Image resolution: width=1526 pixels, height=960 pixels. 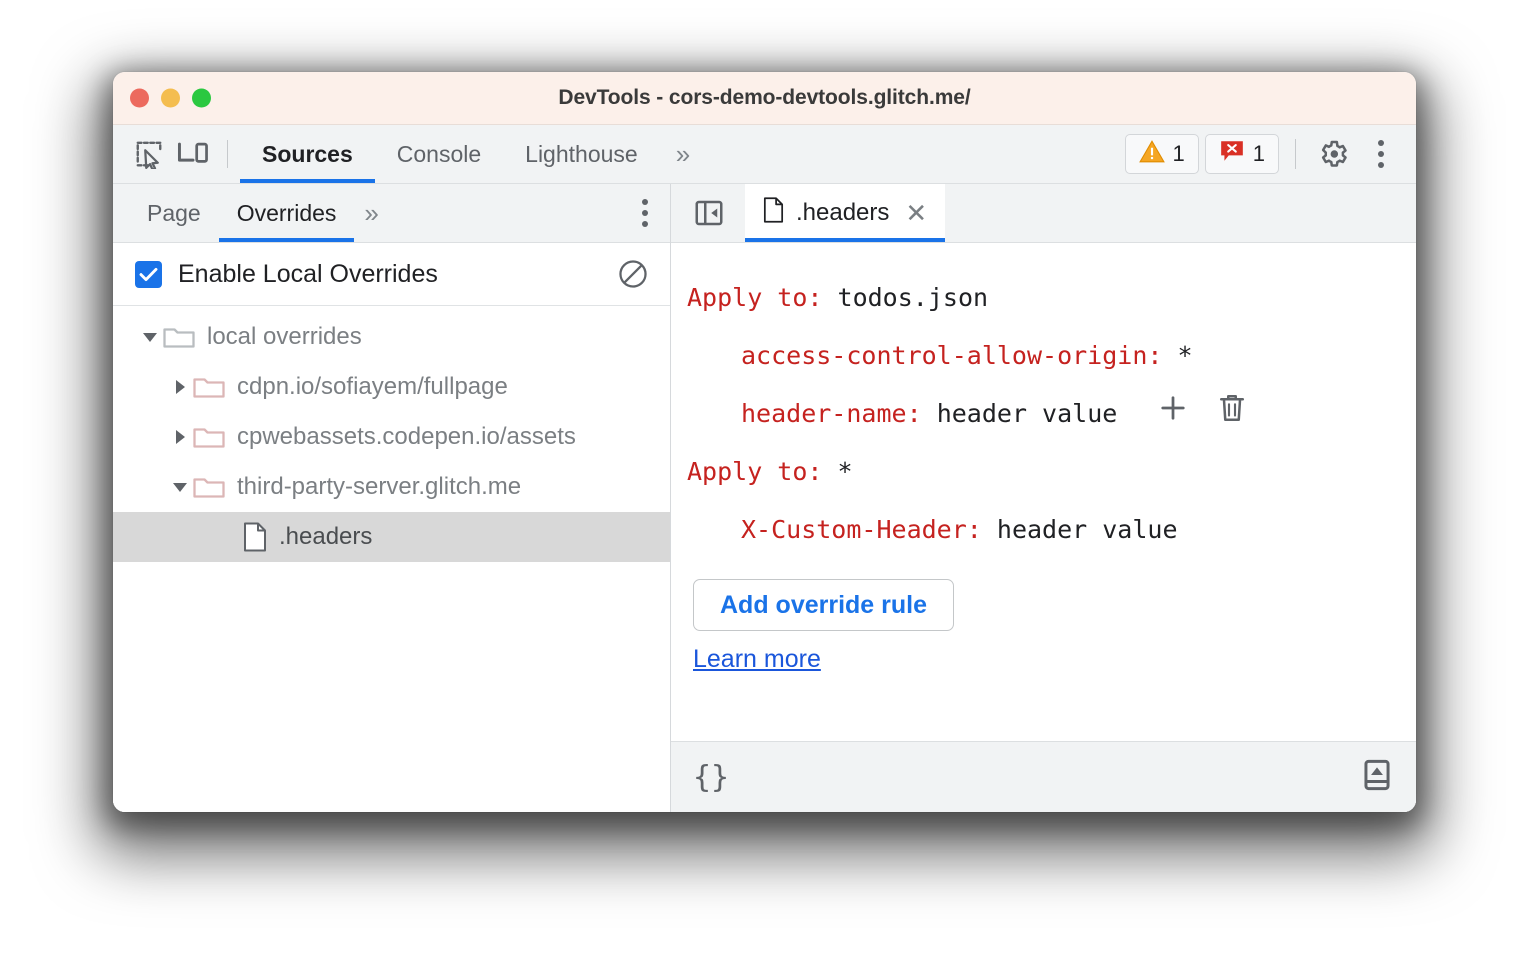 What do you see at coordinates (406, 436) in the screenshot?
I see `tree-row-label: cpwebassets.codepen.io/assets` at bounding box center [406, 436].